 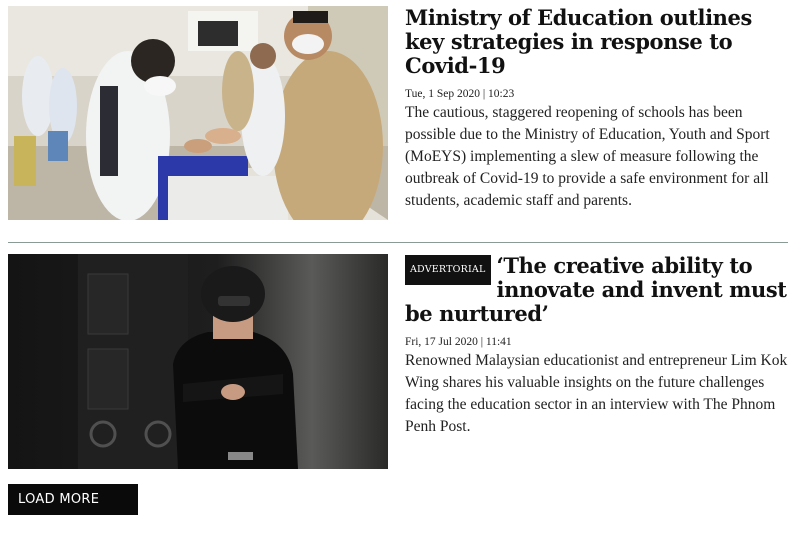 What do you see at coordinates (458, 342) in the screenshot?
I see `article-date: Fri, 17 Jul 2020 | 11:41` at bounding box center [458, 342].